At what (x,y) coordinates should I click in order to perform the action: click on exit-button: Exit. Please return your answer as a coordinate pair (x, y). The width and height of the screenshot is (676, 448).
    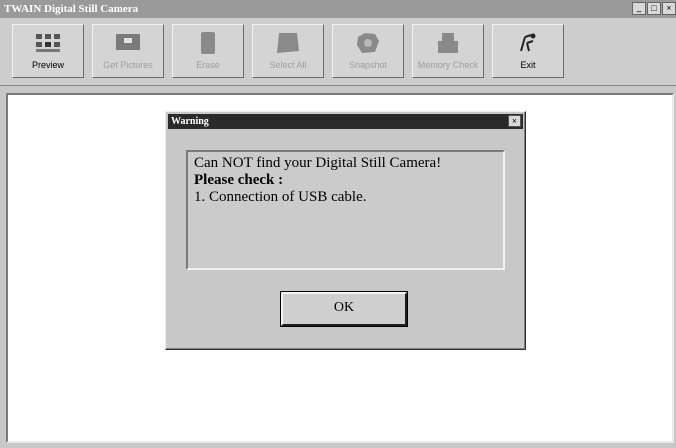
    Looking at the image, I should click on (528, 51).